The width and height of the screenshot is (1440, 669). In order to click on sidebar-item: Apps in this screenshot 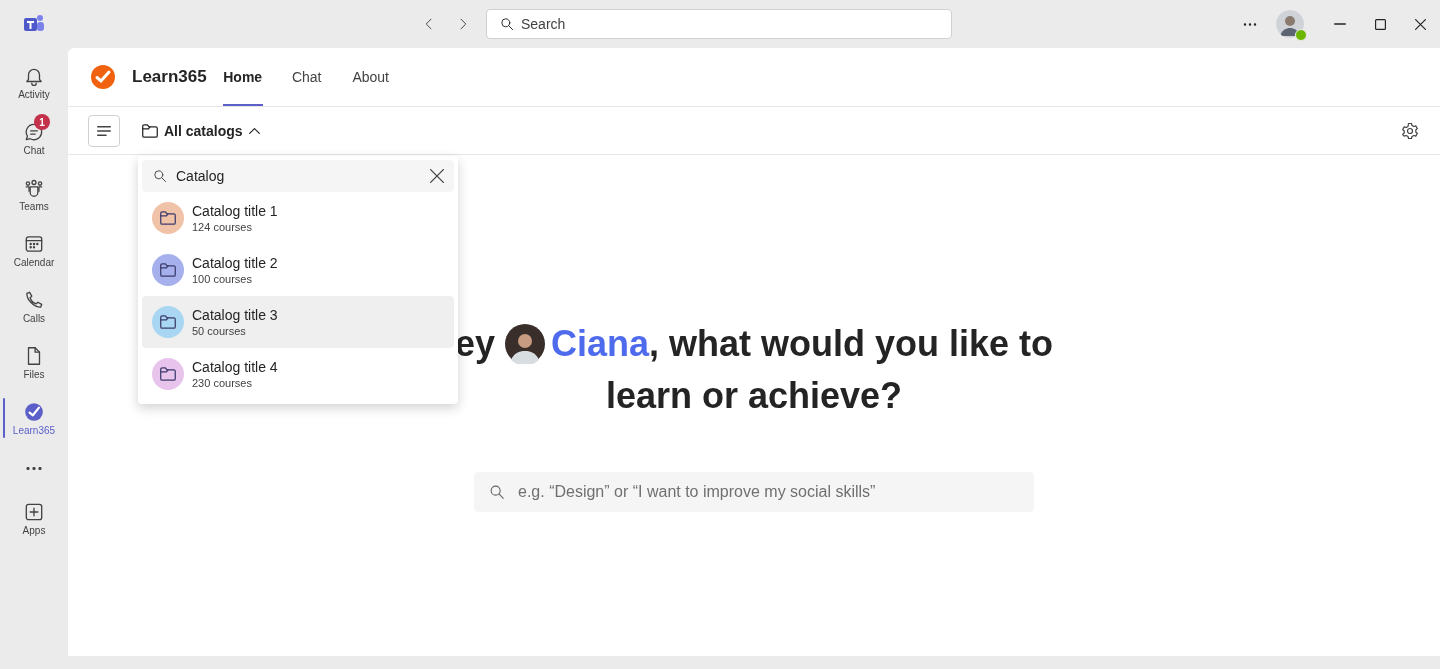, I will do `click(34, 518)`.